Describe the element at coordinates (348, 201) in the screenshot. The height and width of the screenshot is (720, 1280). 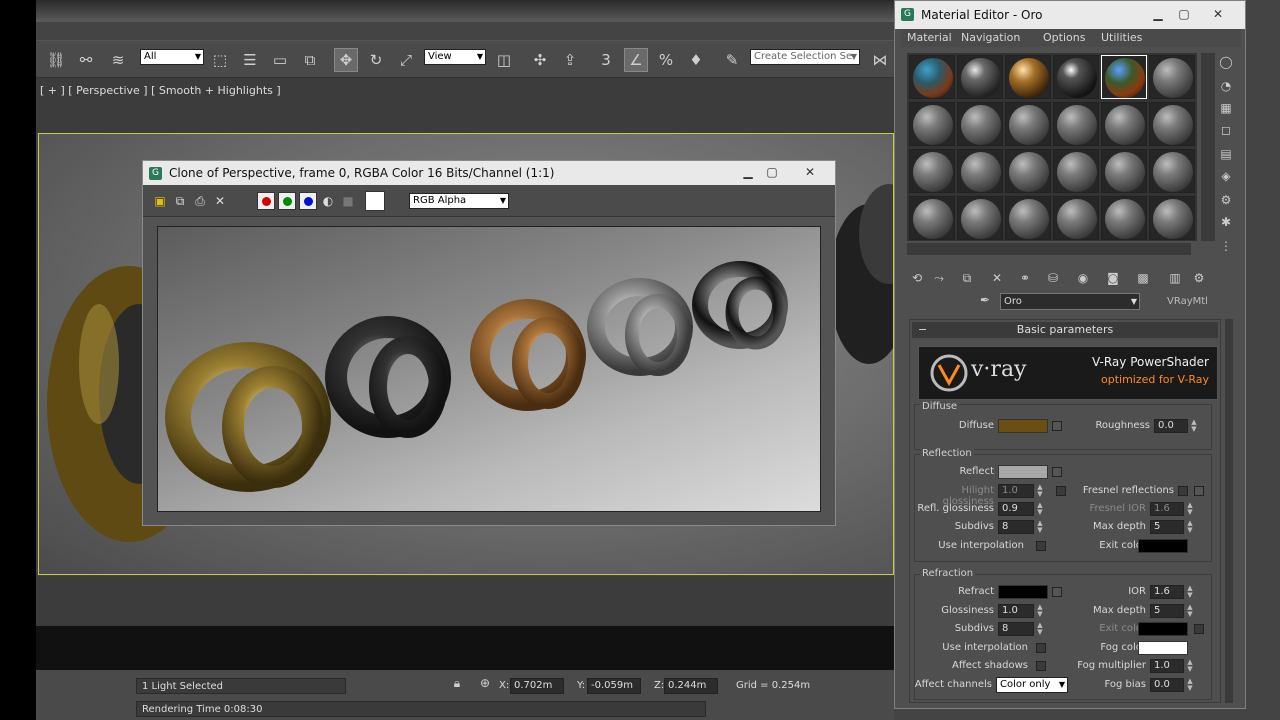
I see `monochrome-icon: ■` at that location.